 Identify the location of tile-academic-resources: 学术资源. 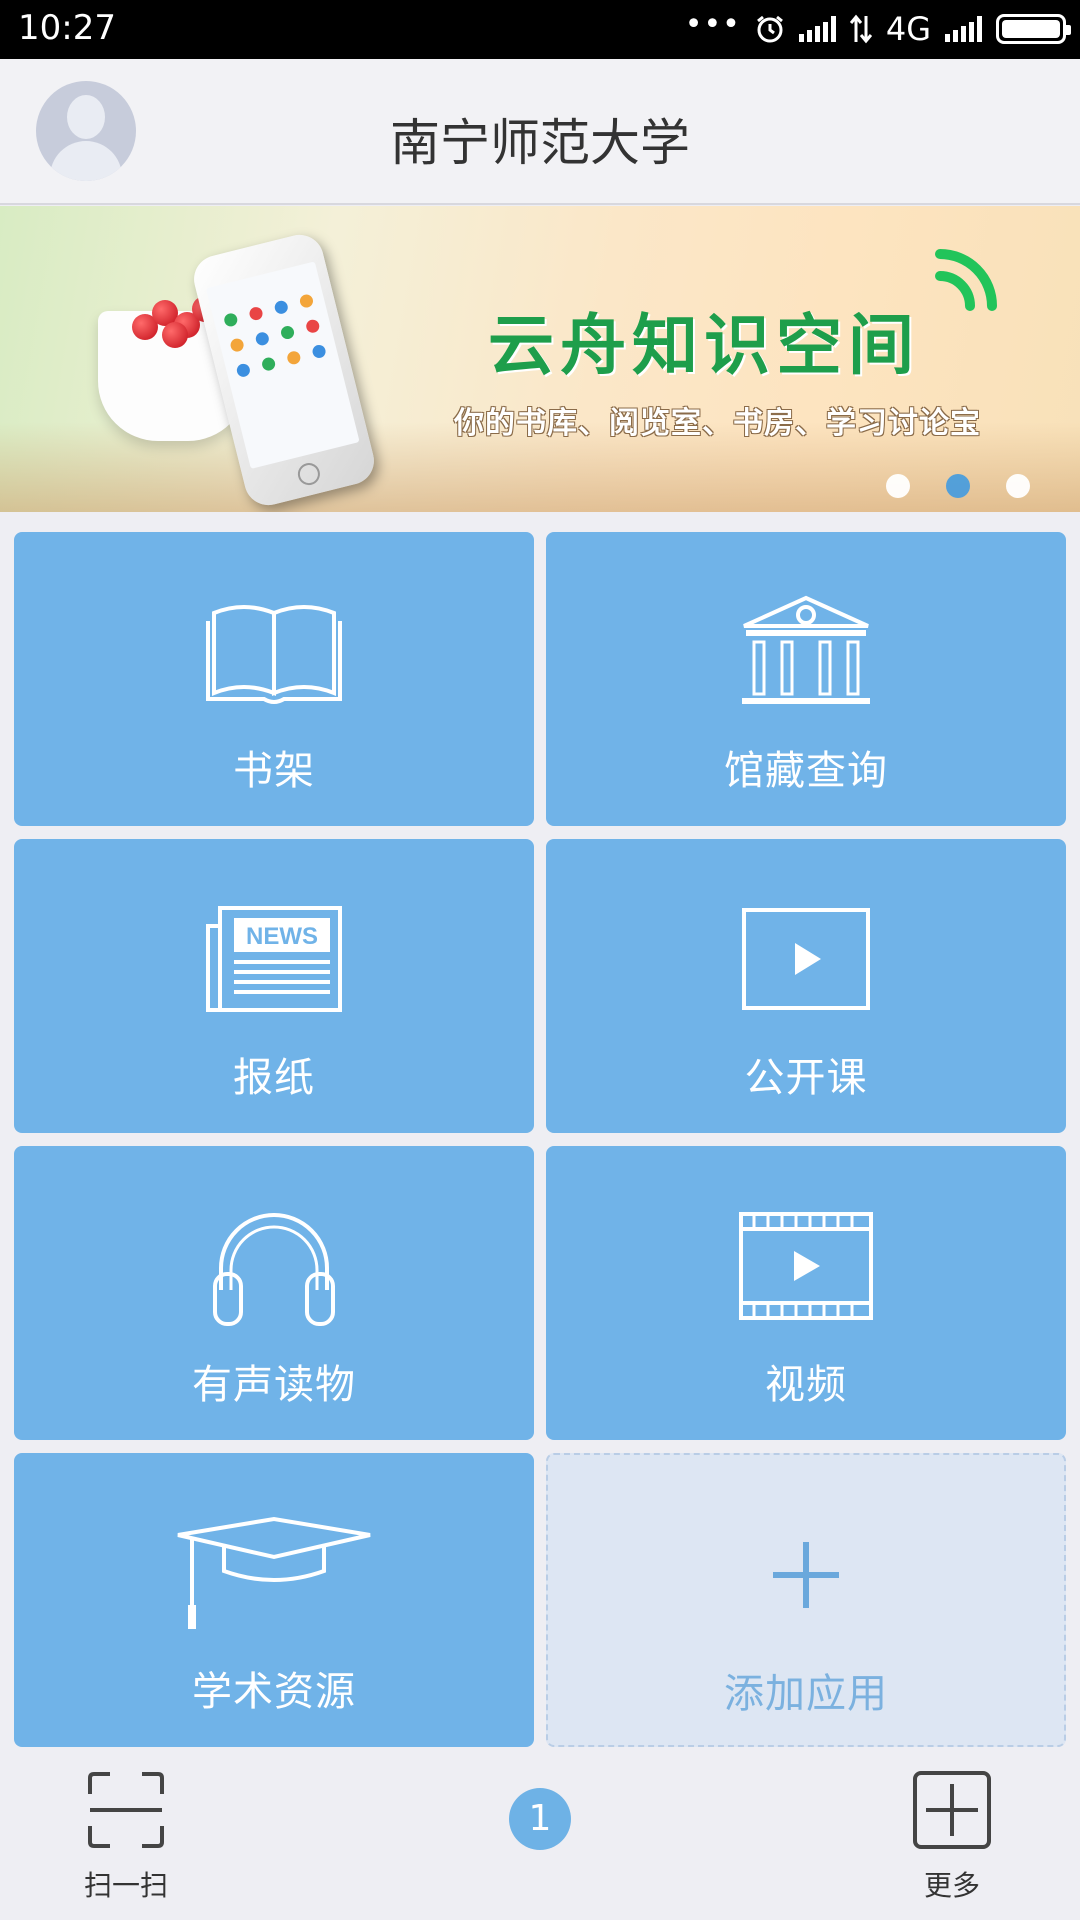
(274, 1600).